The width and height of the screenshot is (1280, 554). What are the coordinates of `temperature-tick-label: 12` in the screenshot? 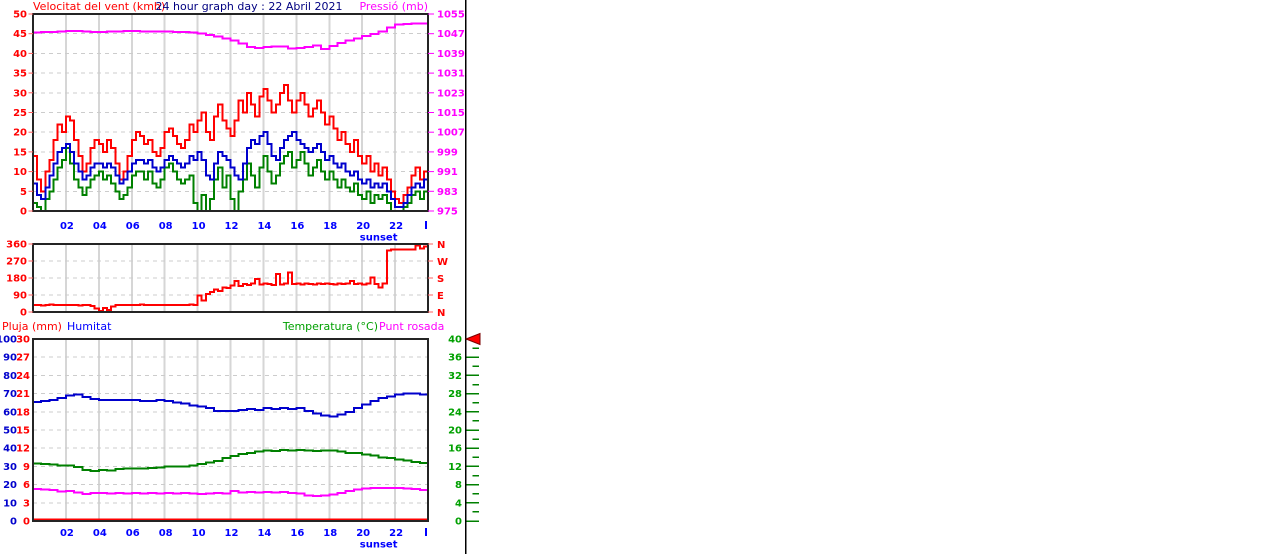 It's located at (455, 467).